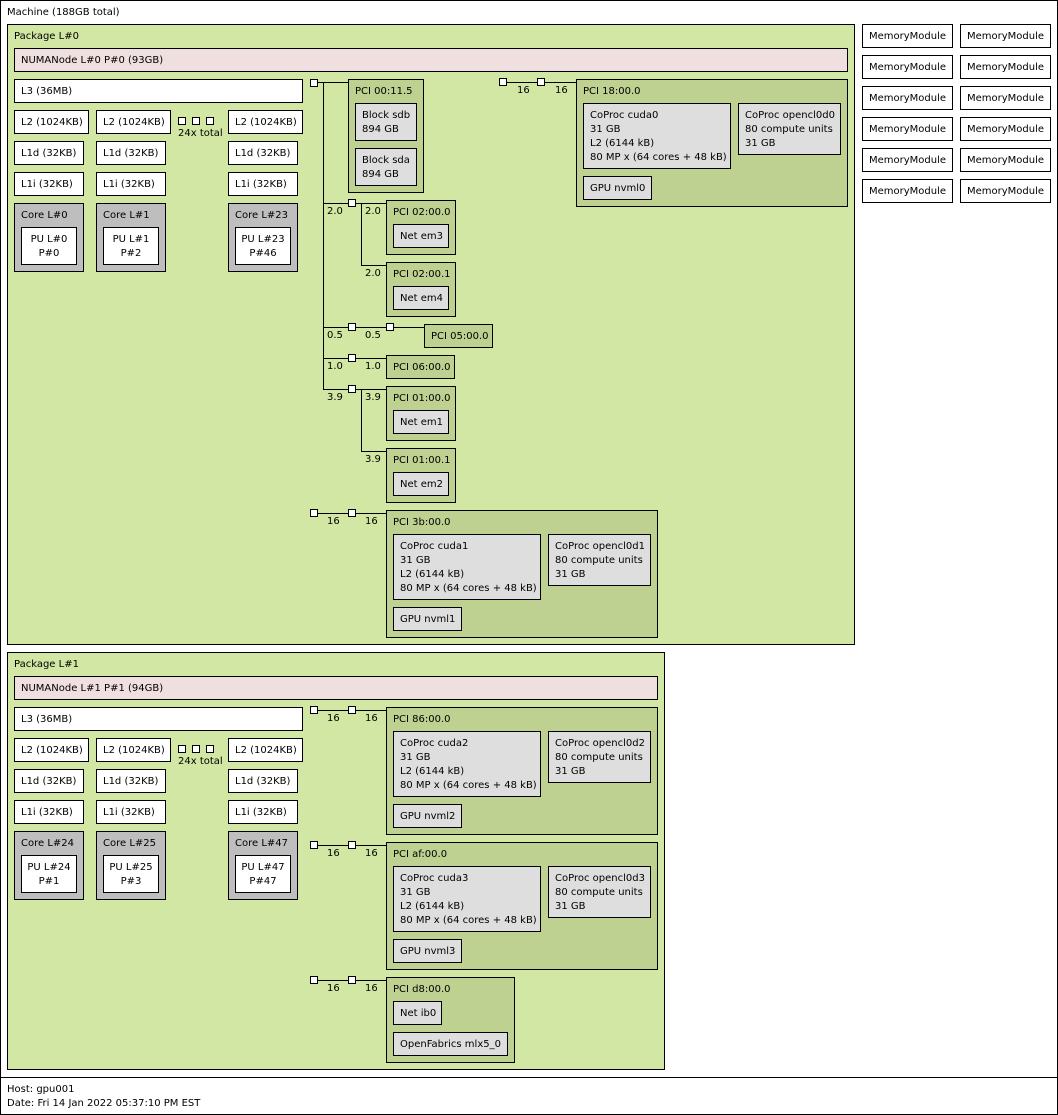 The height and width of the screenshot is (1115, 1058). What do you see at coordinates (458, 336) in the screenshot?
I see `pci-device: PCI 05:00.0` at bounding box center [458, 336].